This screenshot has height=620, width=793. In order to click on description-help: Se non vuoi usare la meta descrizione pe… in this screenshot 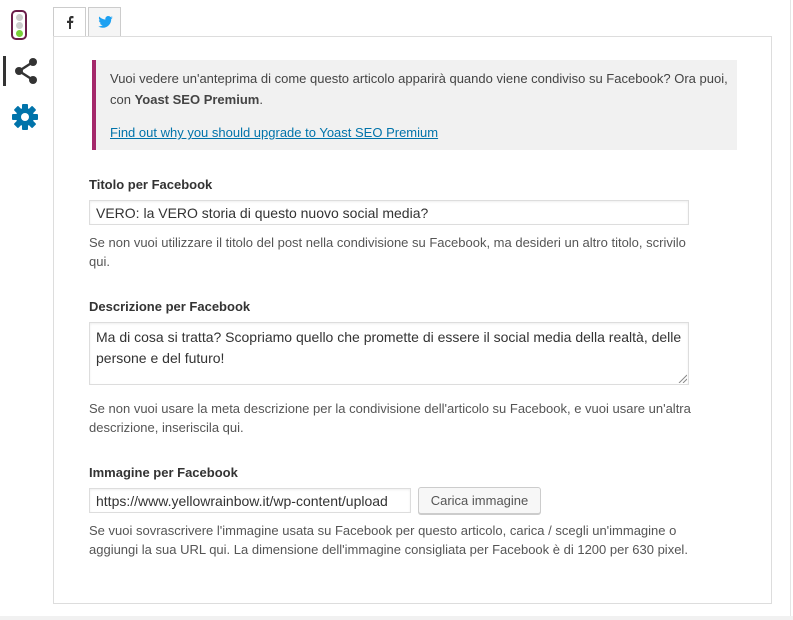, I will do `click(390, 418)`.